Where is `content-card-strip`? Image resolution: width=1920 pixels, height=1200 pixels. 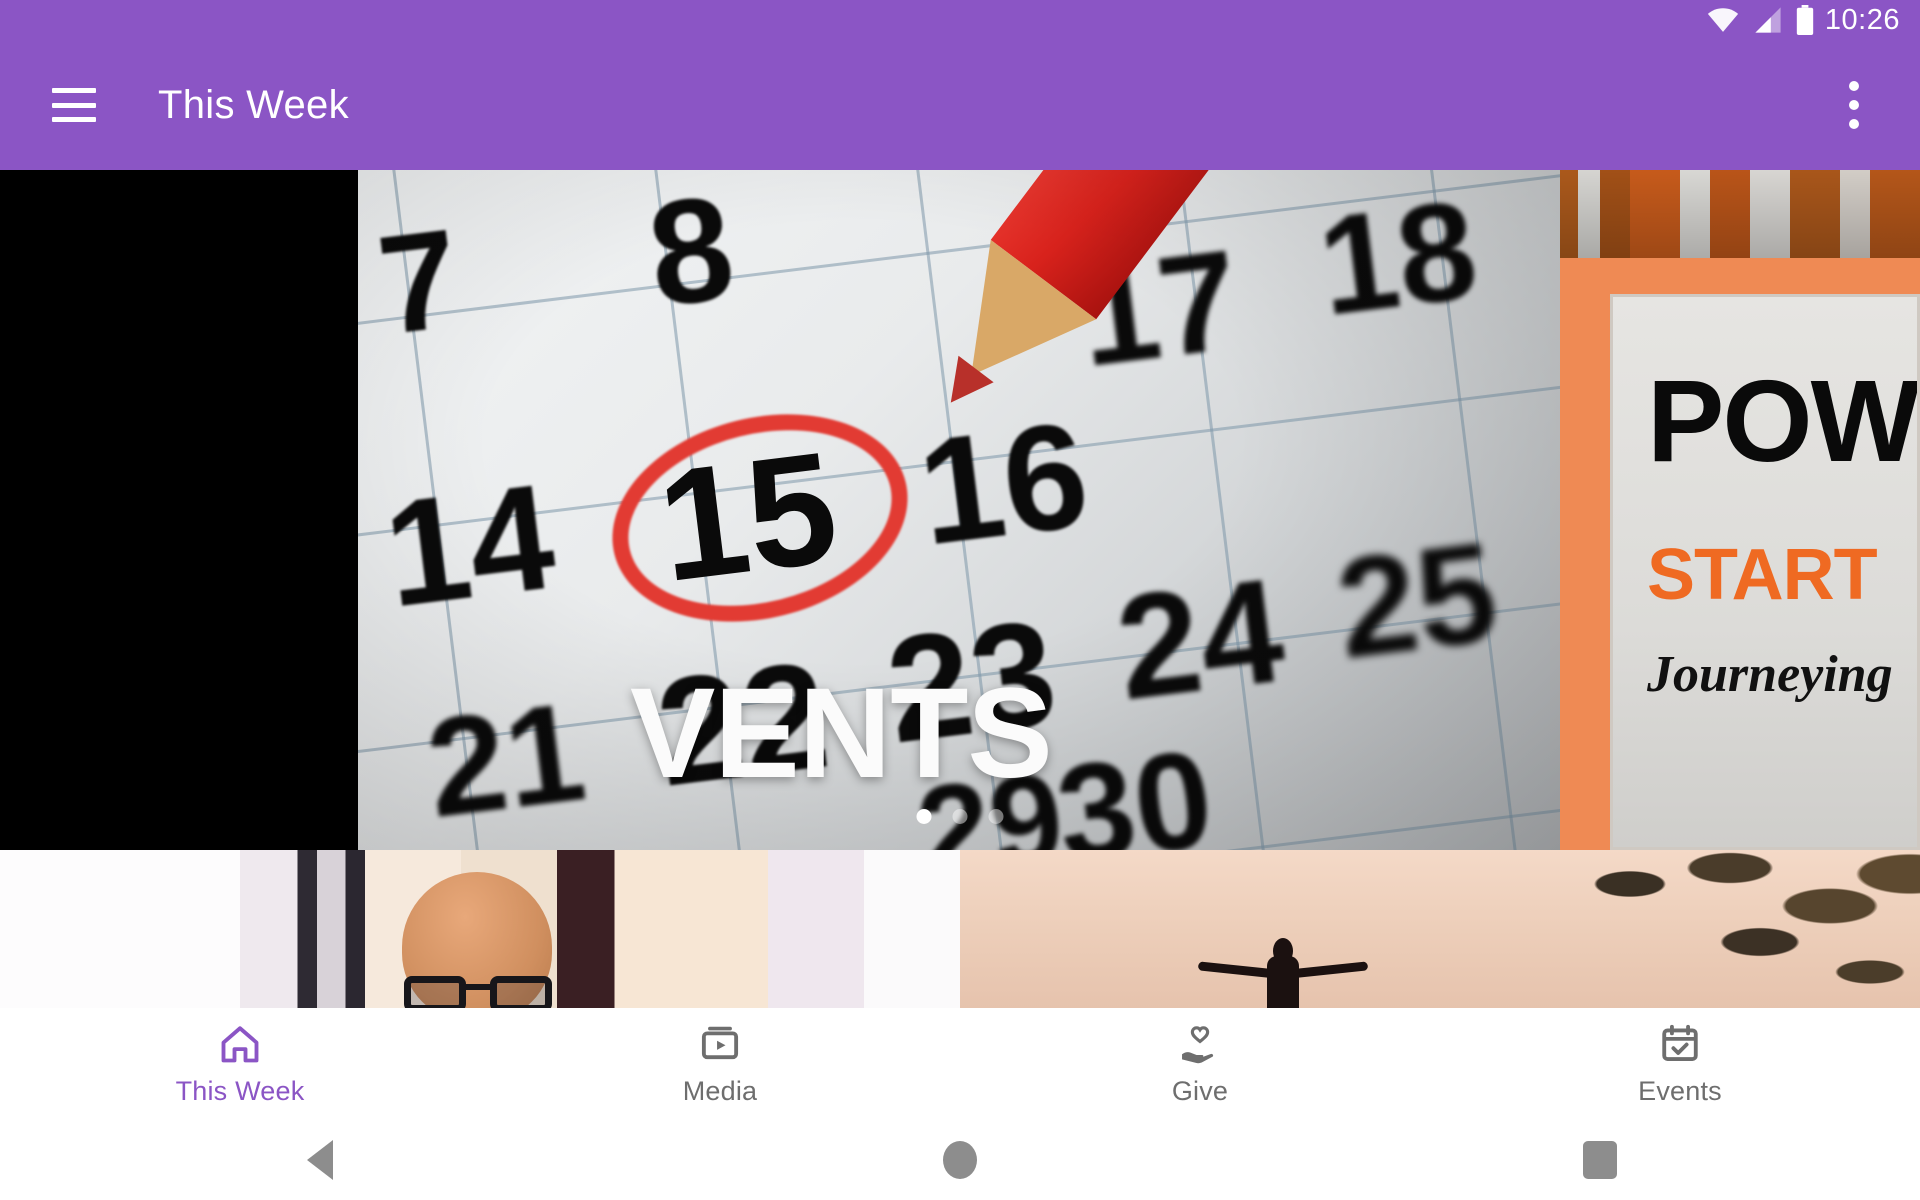 content-card-strip is located at coordinates (960, 929).